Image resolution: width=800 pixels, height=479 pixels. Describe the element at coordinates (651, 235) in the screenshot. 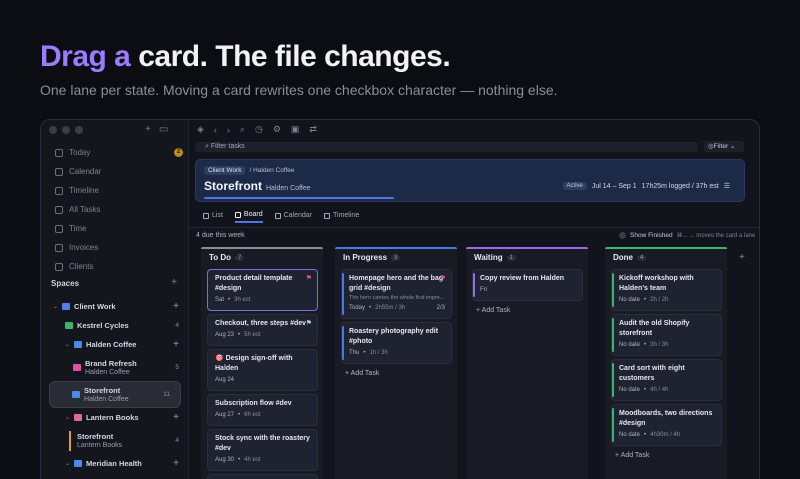

I see `show-finished-label: Show Finished` at that location.